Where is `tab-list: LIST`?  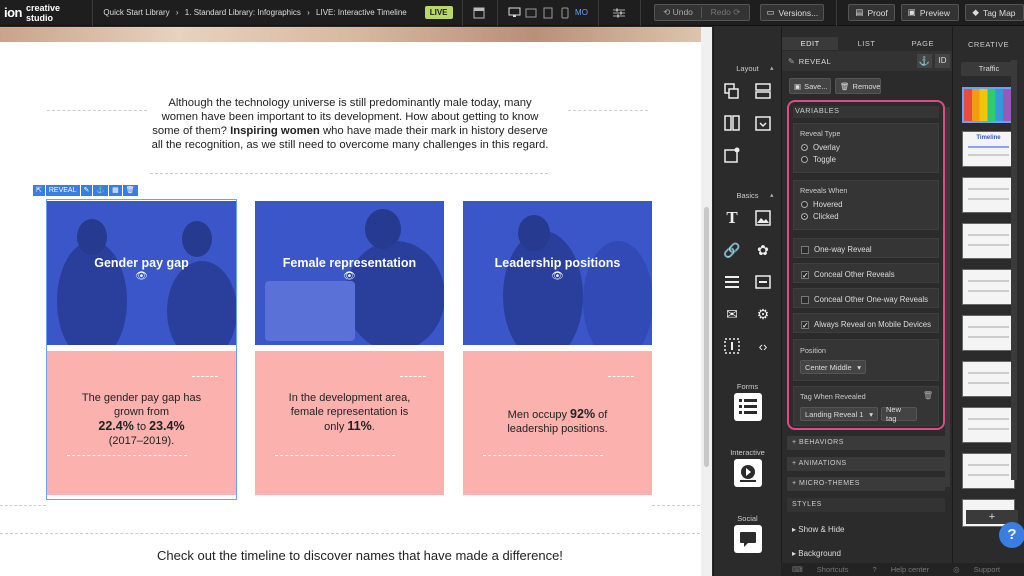 tab-list: LIST is located at coordinates (866, 43).